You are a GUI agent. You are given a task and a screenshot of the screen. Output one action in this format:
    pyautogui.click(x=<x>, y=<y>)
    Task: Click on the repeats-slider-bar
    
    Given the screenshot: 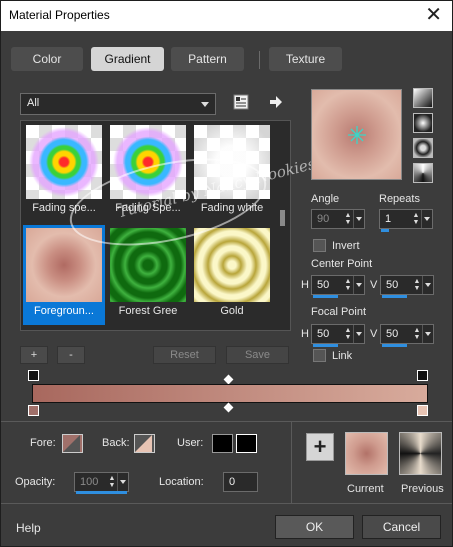 What is the action you would take?
    pyautogui.click(x=385, y=230)
    